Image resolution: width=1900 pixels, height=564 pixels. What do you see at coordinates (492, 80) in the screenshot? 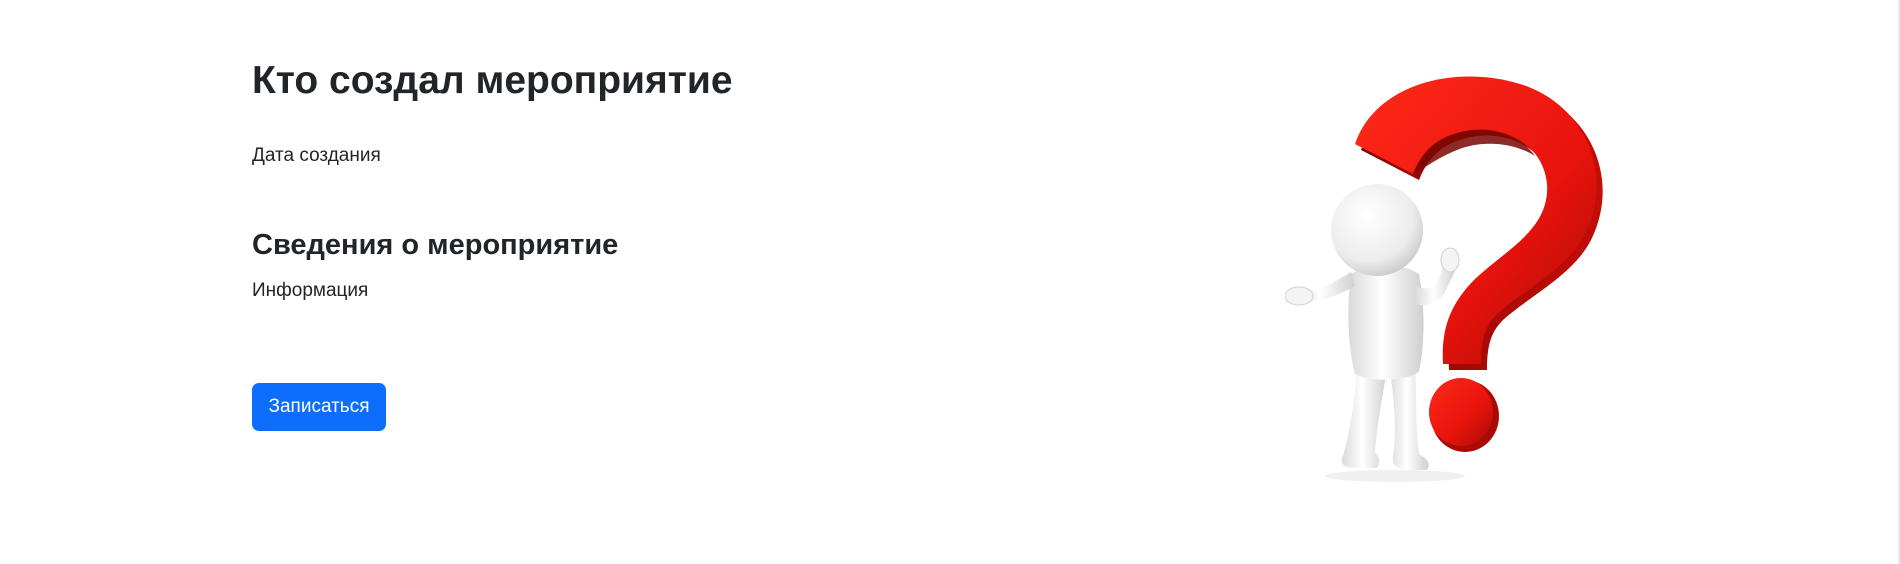
I see `page-title: Кто создал мероприятие` at bounding box center [492, 80].